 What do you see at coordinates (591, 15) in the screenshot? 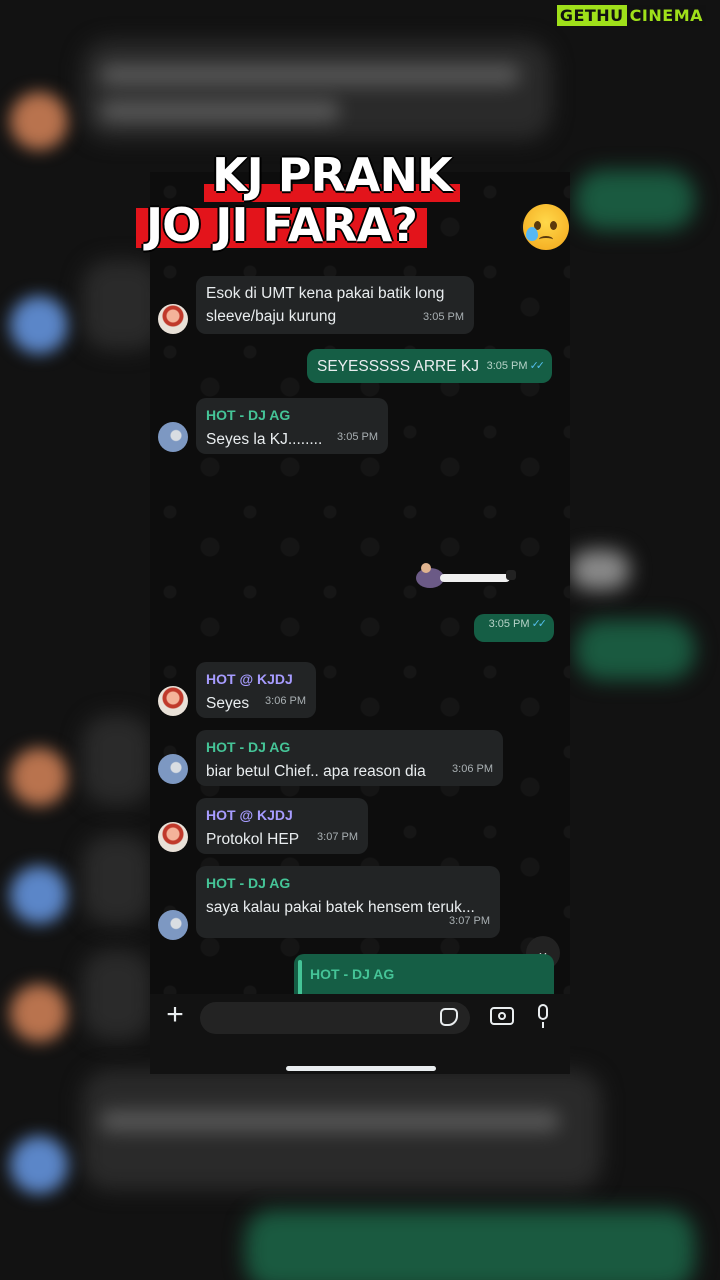
I see `watermark-part1: GETHU` at bounding box center [591, 15].